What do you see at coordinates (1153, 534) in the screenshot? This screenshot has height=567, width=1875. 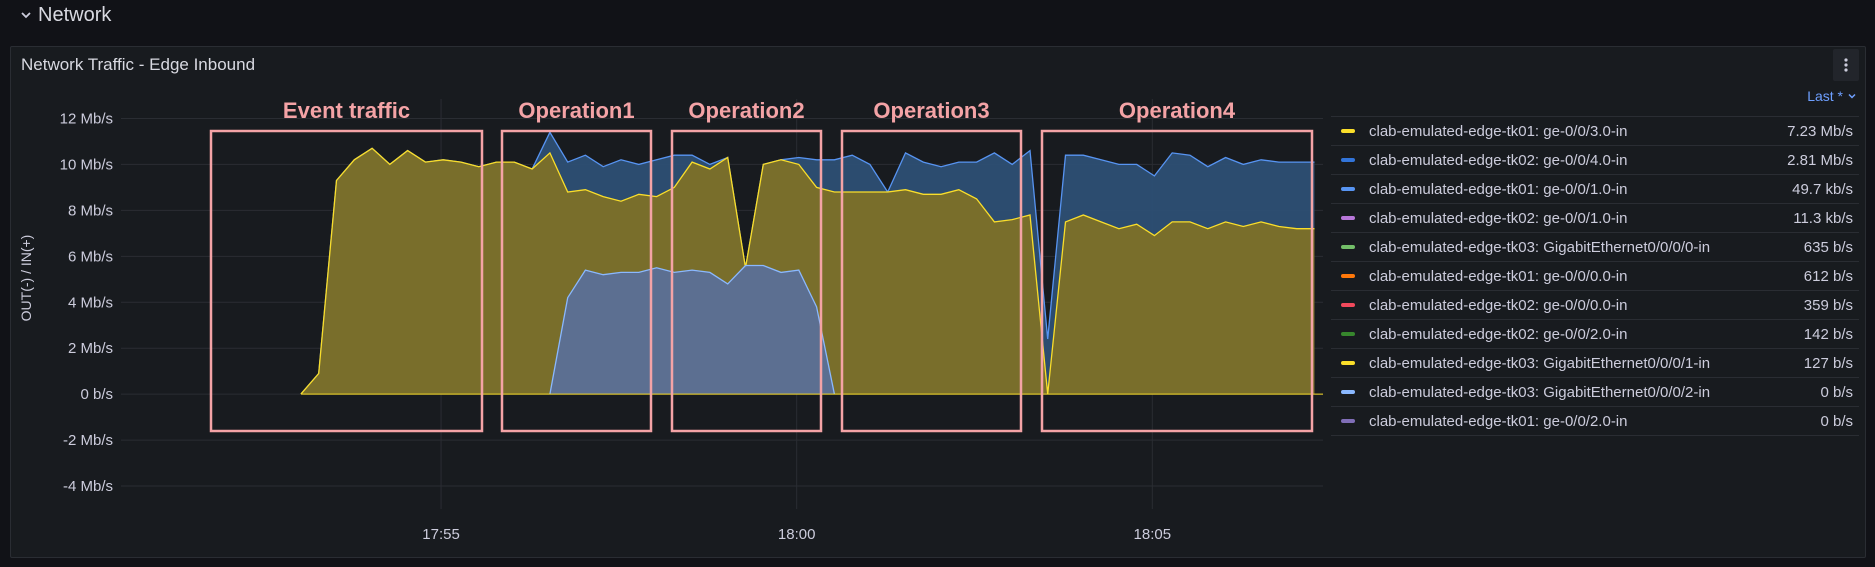 I see `x-tick-label: 18:05` at bounding box center [1153, 534].